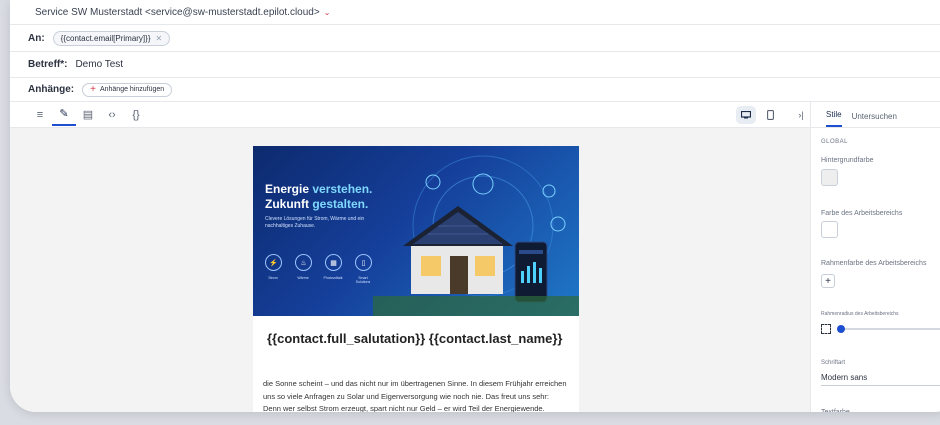 This screenshot has height=425, width=940. Describe the element at coordinates (746, 115) in the screenshot. I see `desktop-icon` at that location.